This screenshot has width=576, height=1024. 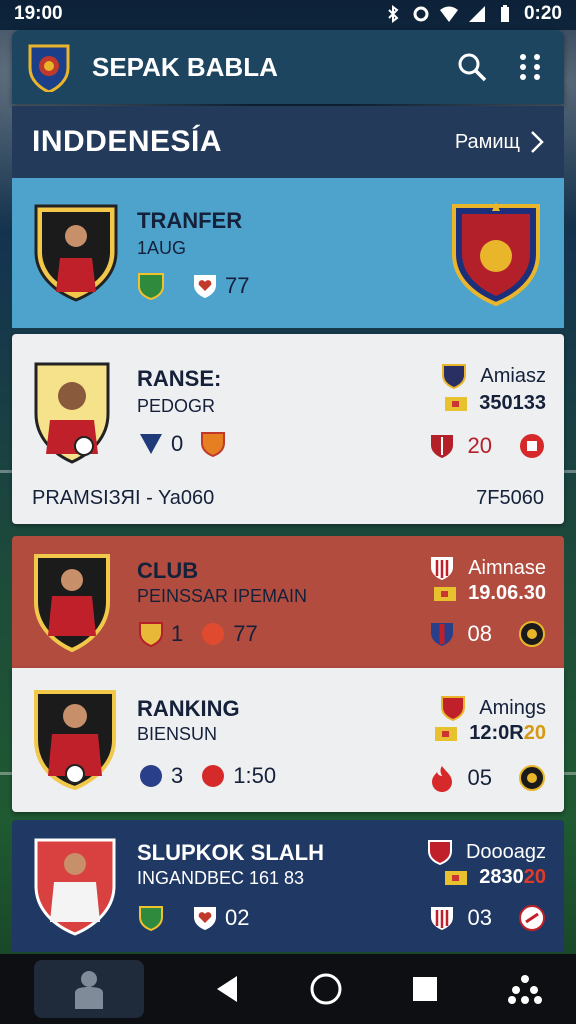 I want to click on card-subtitle: BIENSUN, so click(x=177, y=734).